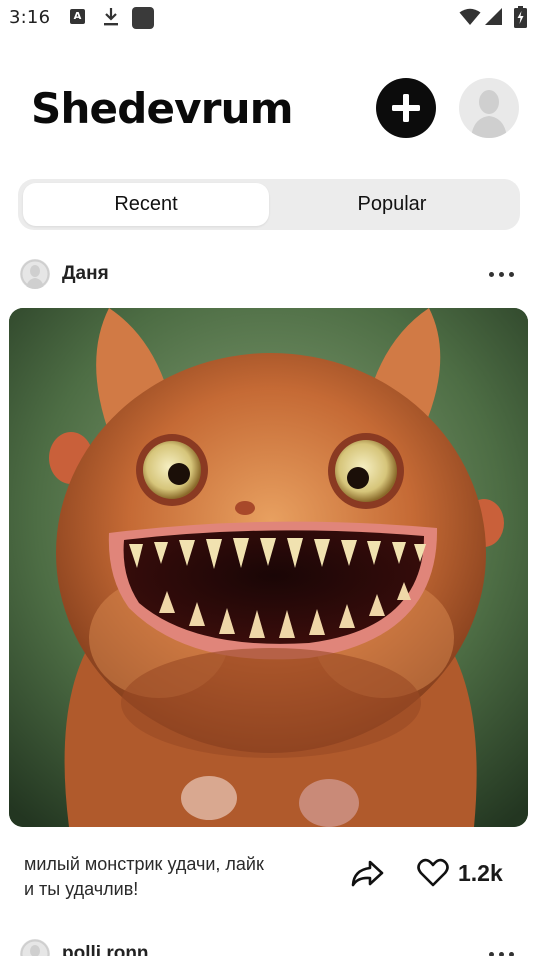 The height and width of the screenshot is (956, 537). I want to click on tab-recent: Recent, so click(146, 204).